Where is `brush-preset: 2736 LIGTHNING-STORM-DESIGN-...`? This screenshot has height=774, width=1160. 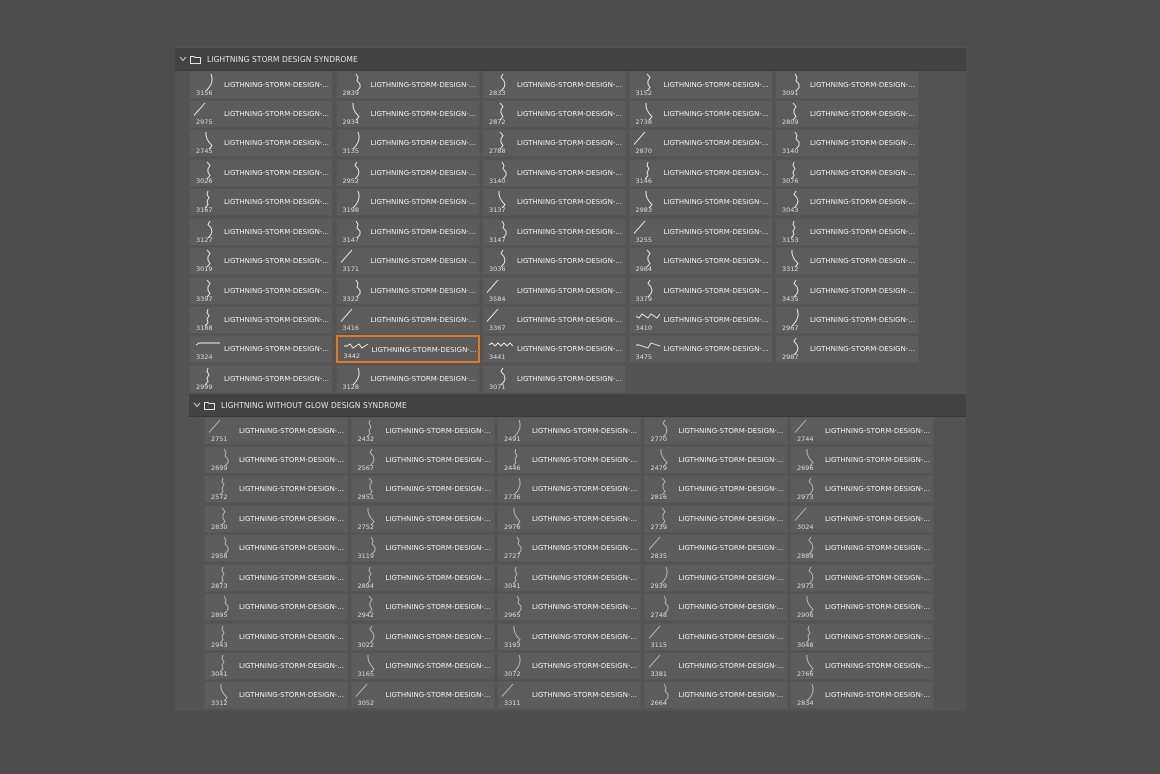
brush-preset: 2736 LIGTHNING-STORM-DESIGN-... is located at coordinates (569, 489).